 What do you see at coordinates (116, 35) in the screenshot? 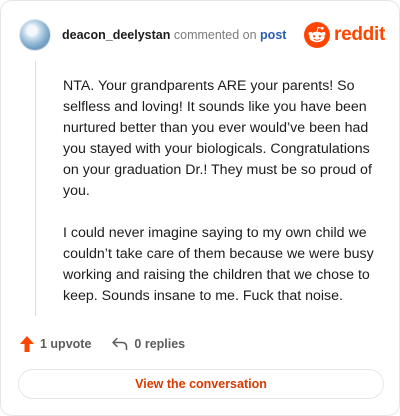
I see `username-link: deacon_deelystan` at bounding box center [116, 35].